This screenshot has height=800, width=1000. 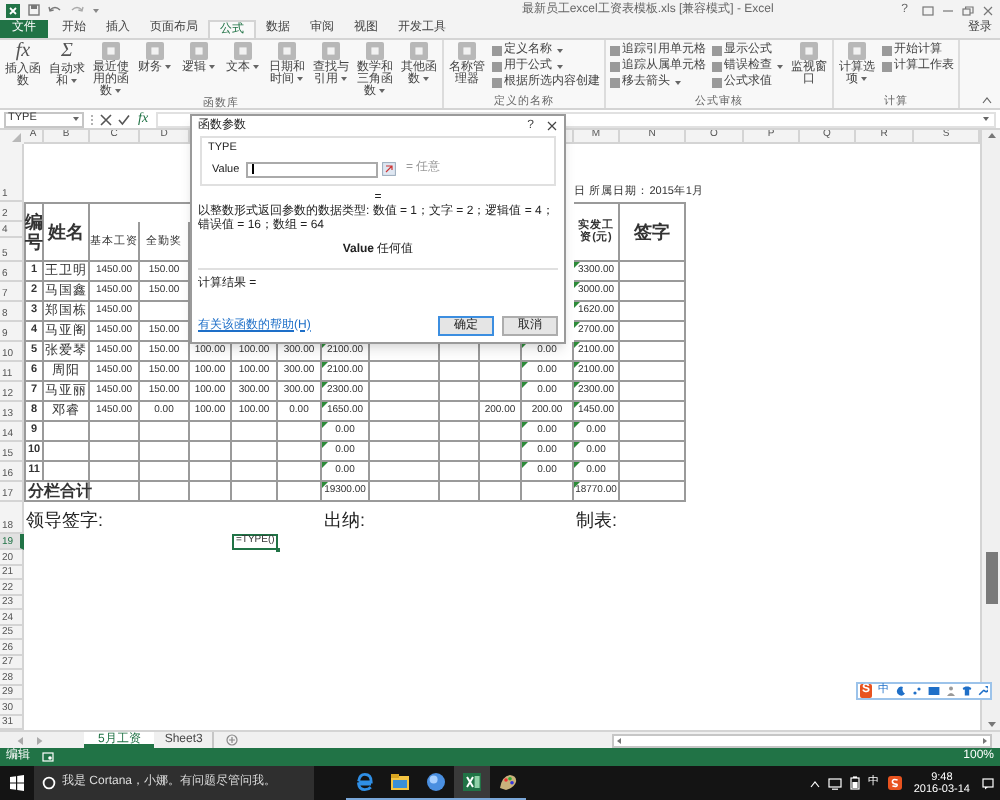 What do you see at coordinates (345, 520) in the screenshot?
I see `signature-label: 出纳:` at bounding box center [345, 520].